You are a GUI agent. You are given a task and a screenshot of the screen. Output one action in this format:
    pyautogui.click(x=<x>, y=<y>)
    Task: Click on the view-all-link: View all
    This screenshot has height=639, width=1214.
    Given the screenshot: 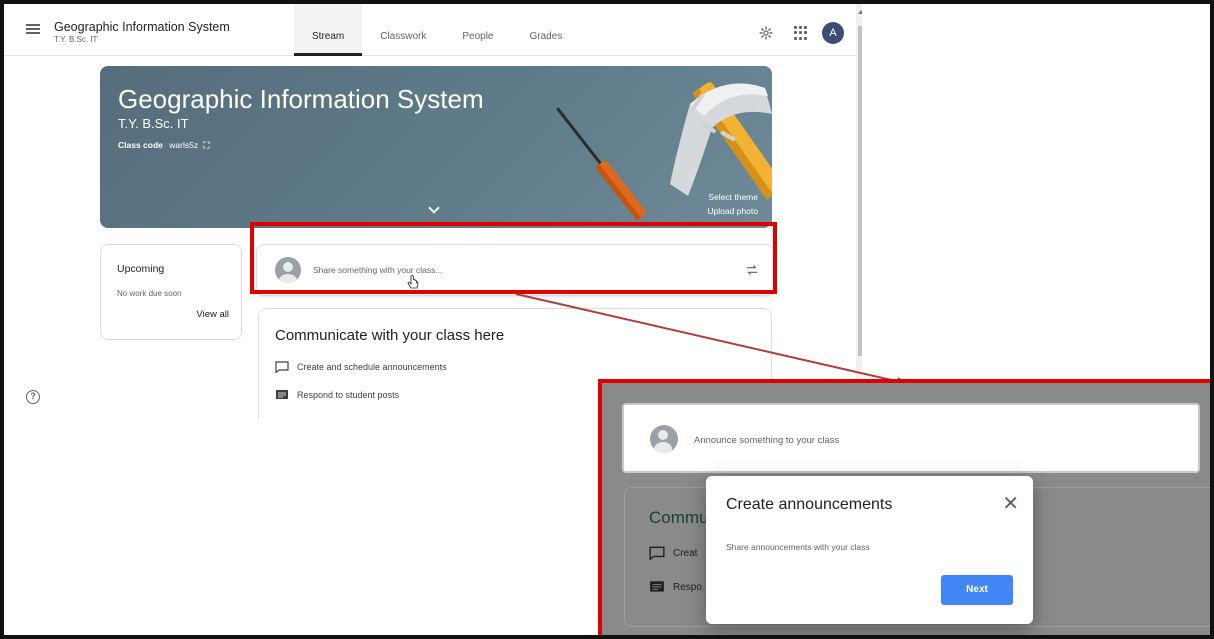 What is the action you would take?
    pyautogui.click(x=212, y=314)
    